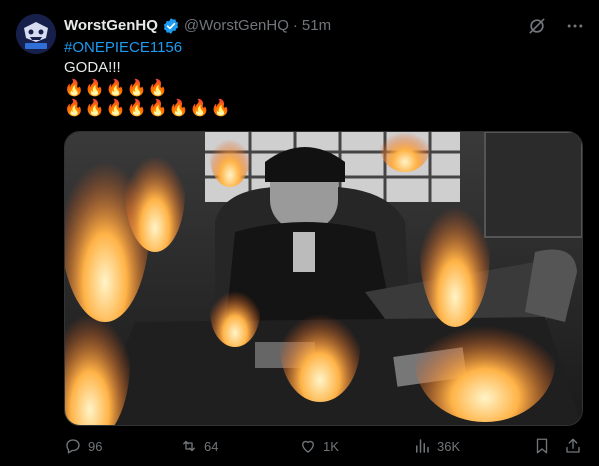 The image size is (599, 466). What do you see at coordinates (189, 446) in the screenshot?
I see `retweet-icon` at bounding box center [189, 446].